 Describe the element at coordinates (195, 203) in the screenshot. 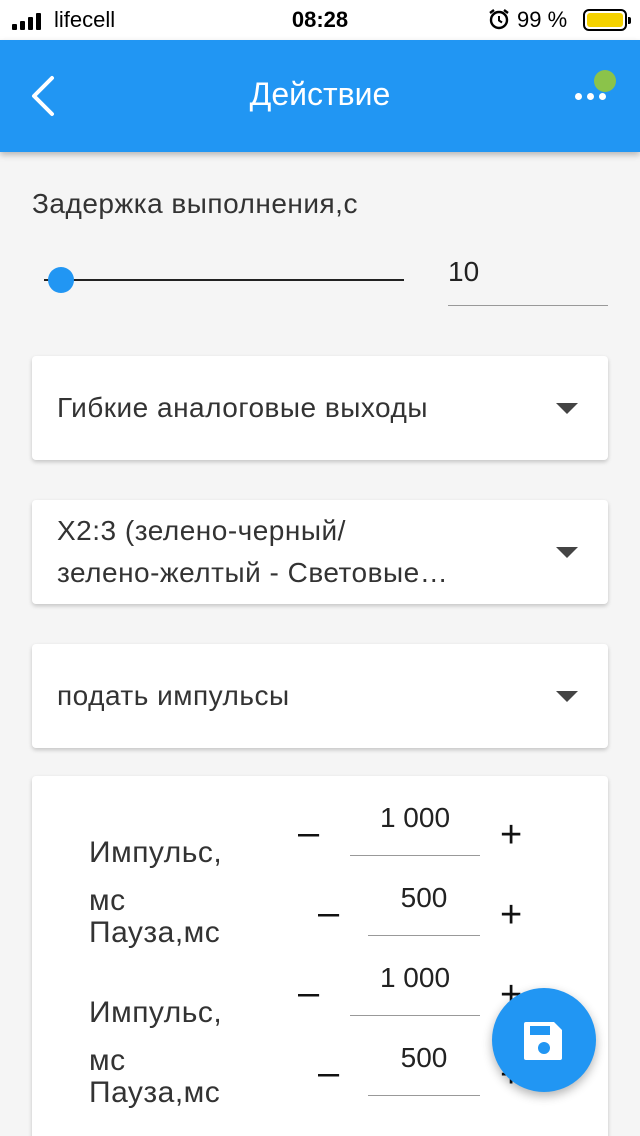

I see `delay-label: Задержка выполнения,с` at that location.